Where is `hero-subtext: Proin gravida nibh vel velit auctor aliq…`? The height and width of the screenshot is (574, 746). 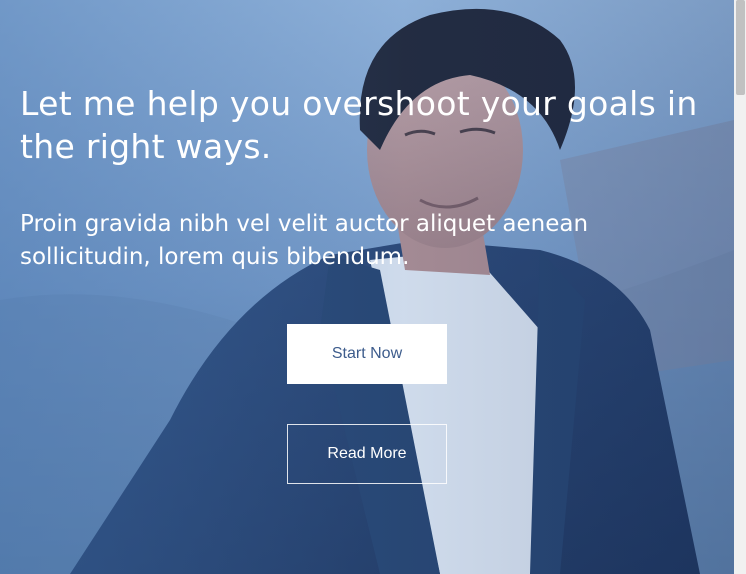 hero-subtext: Proin gravida nibh vel velit auctor aliq… is located at coordinates (304, 240).